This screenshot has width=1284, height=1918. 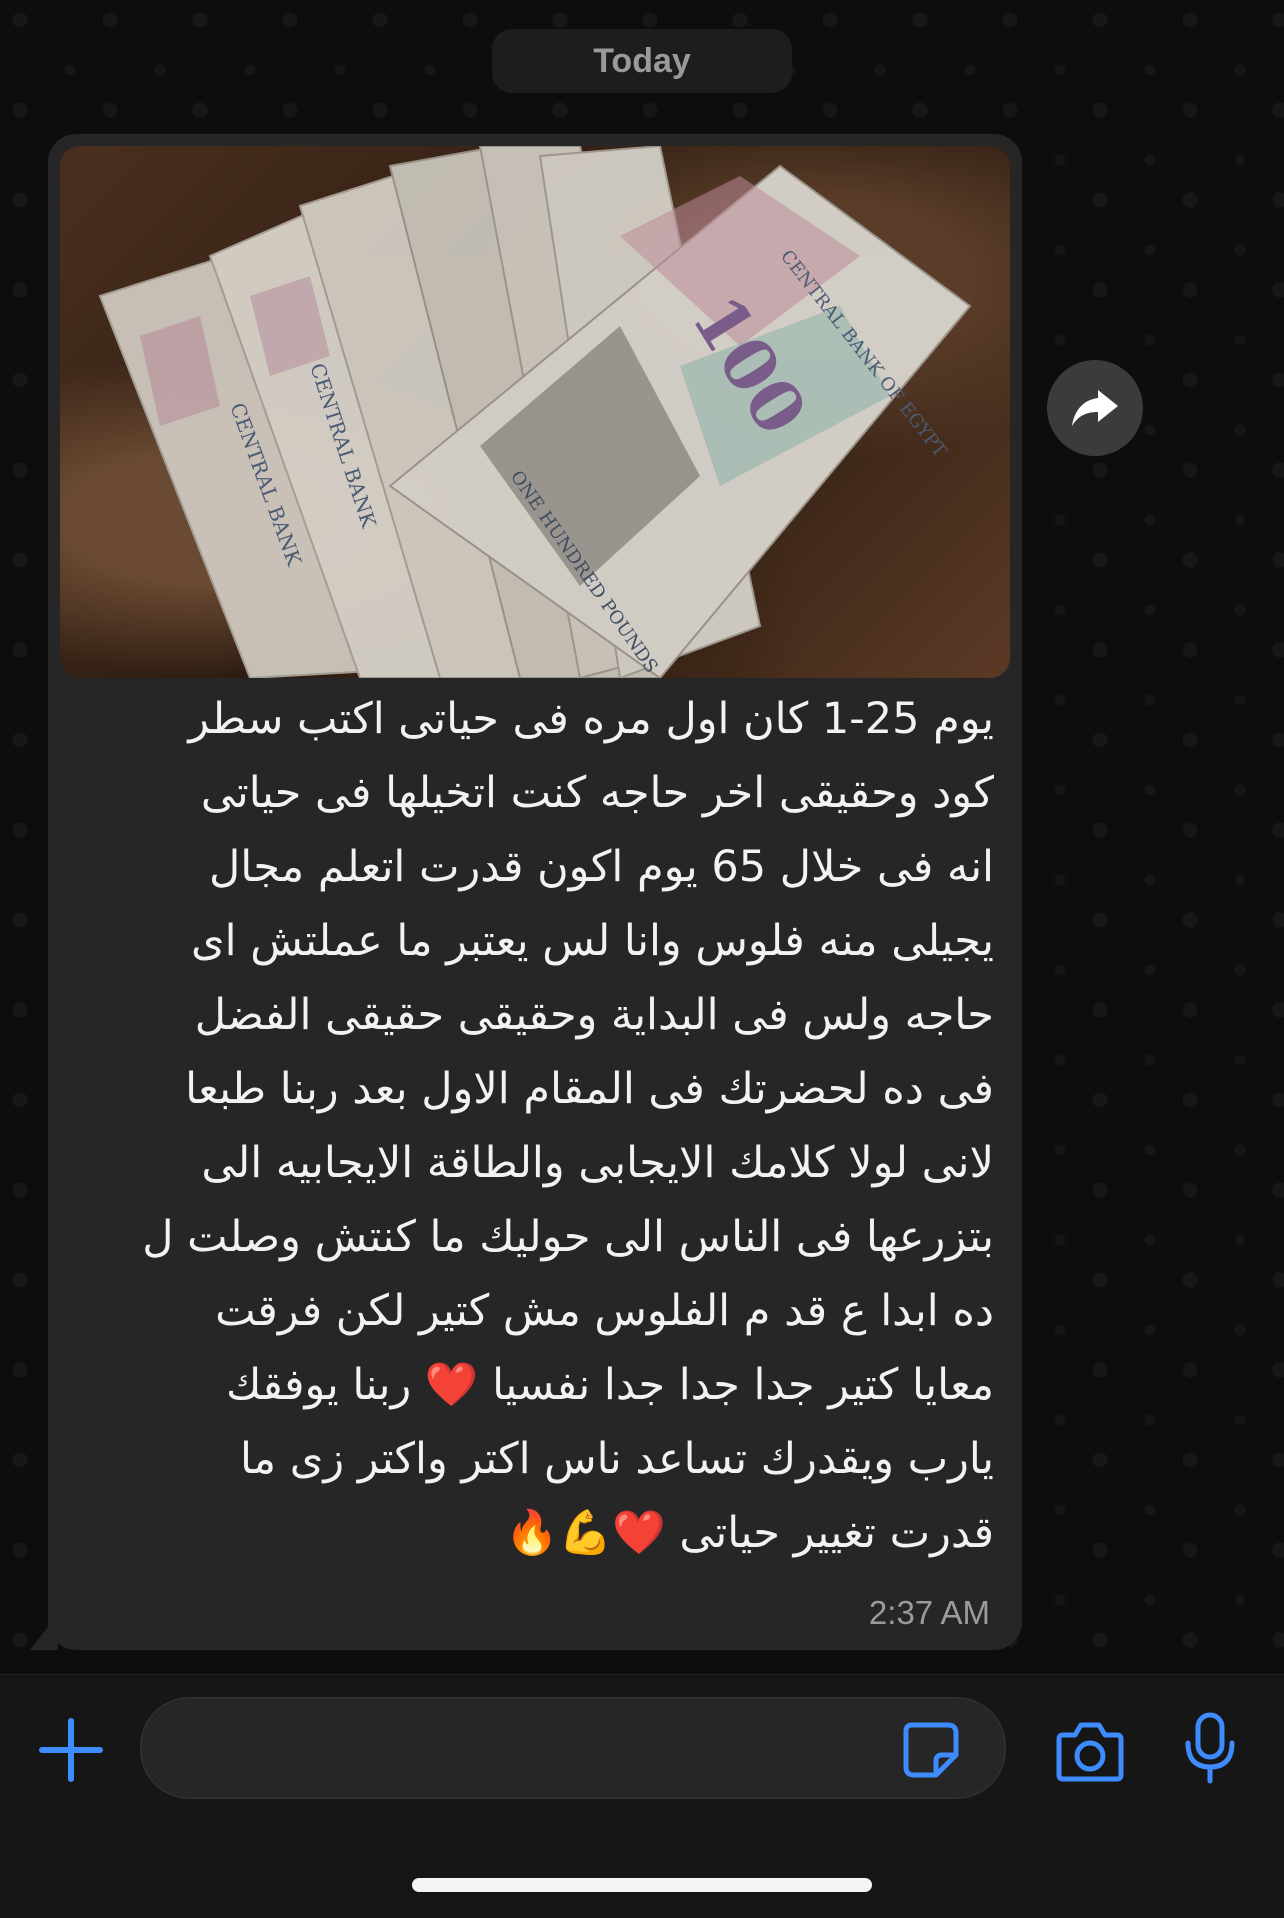 What do you see at coordinates (642, 61) in the screenshot?
I see `date-separator: Today` at bounding box center [642, 61].